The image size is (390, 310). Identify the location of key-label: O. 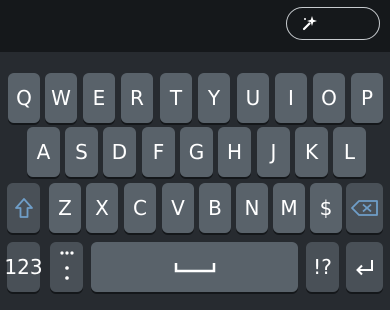
(329, 98).